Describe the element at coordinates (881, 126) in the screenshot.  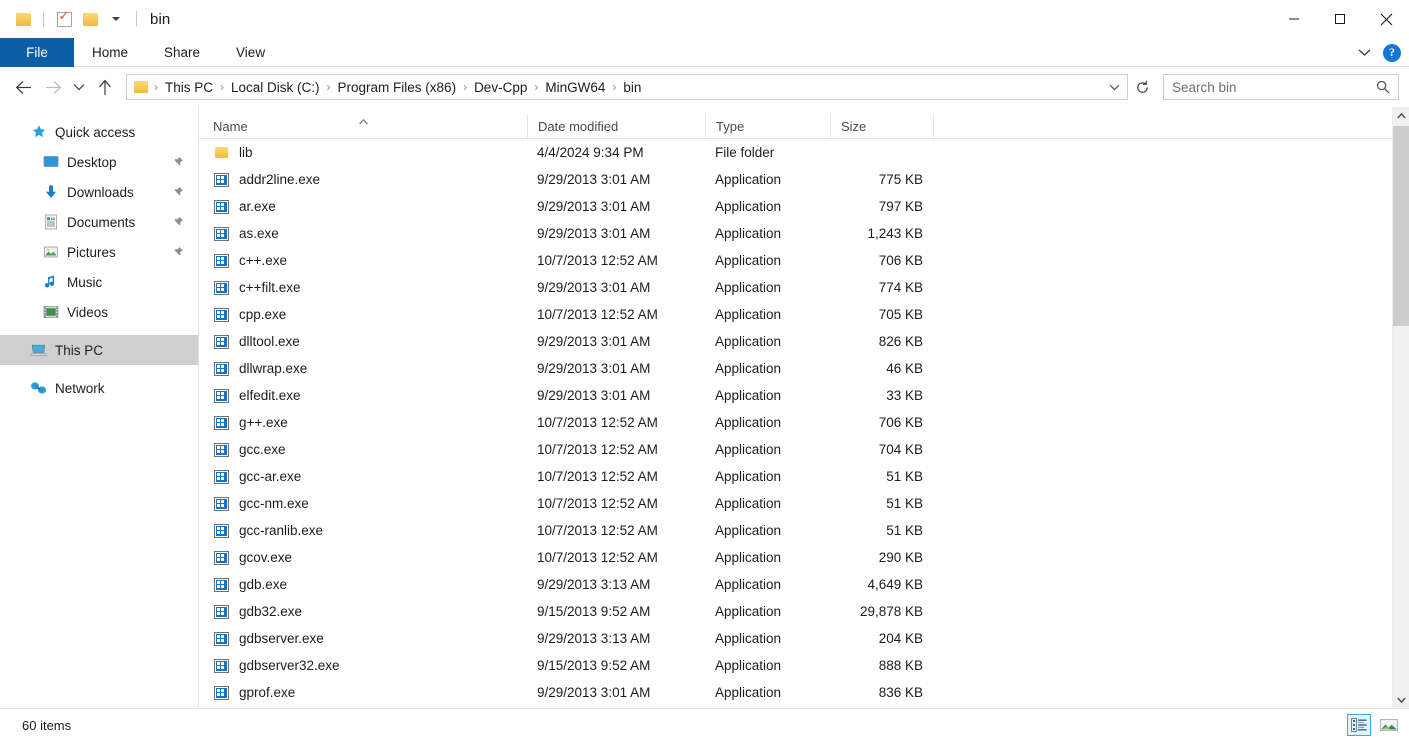
I see `column-header-size: Size` at that location.